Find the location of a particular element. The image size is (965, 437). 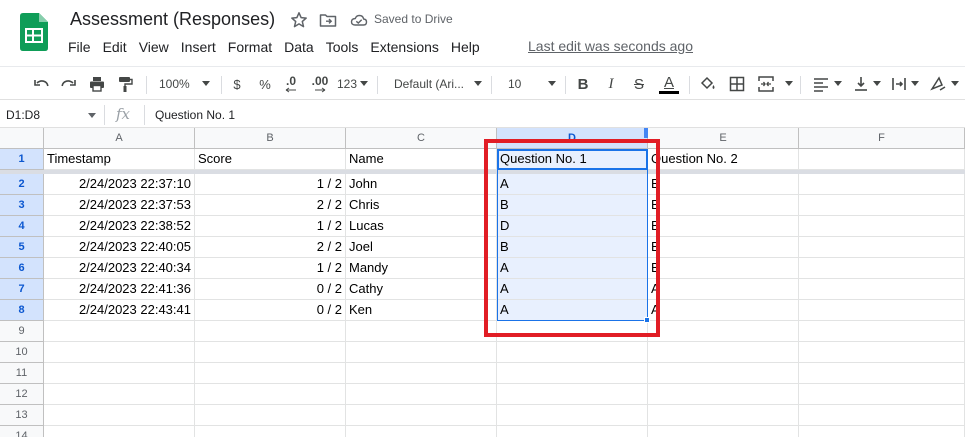

borders-button is located at coordinates (737, 84).